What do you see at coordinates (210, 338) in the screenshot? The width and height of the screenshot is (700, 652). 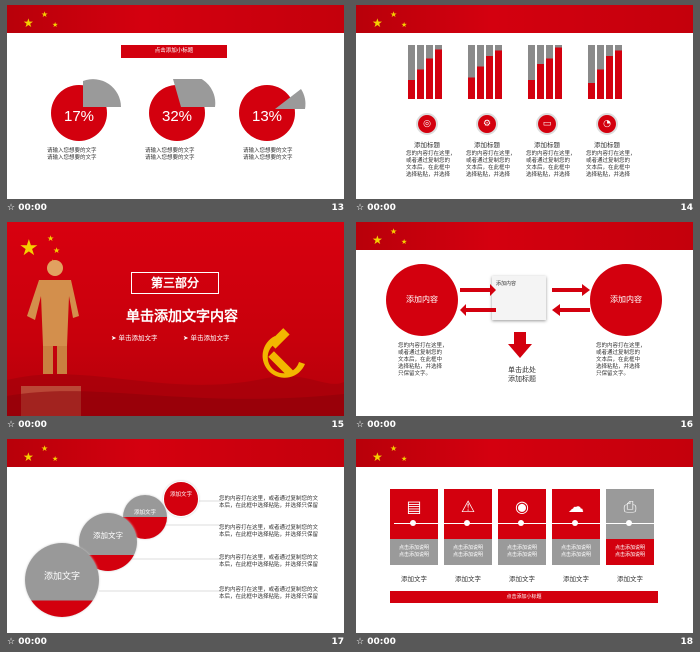 I see `sub-item-label: 单击添加文字` at bounding box center [210, 338].